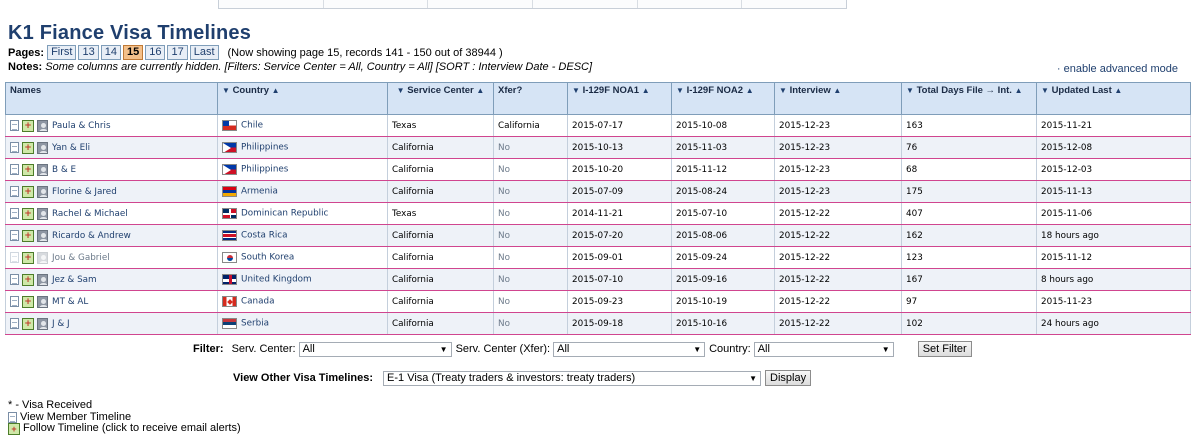  What do you see at coordinates (84, 192) in the screenshot?
I see `member-name: Florine & Jared` at bounding box center [84, 192].